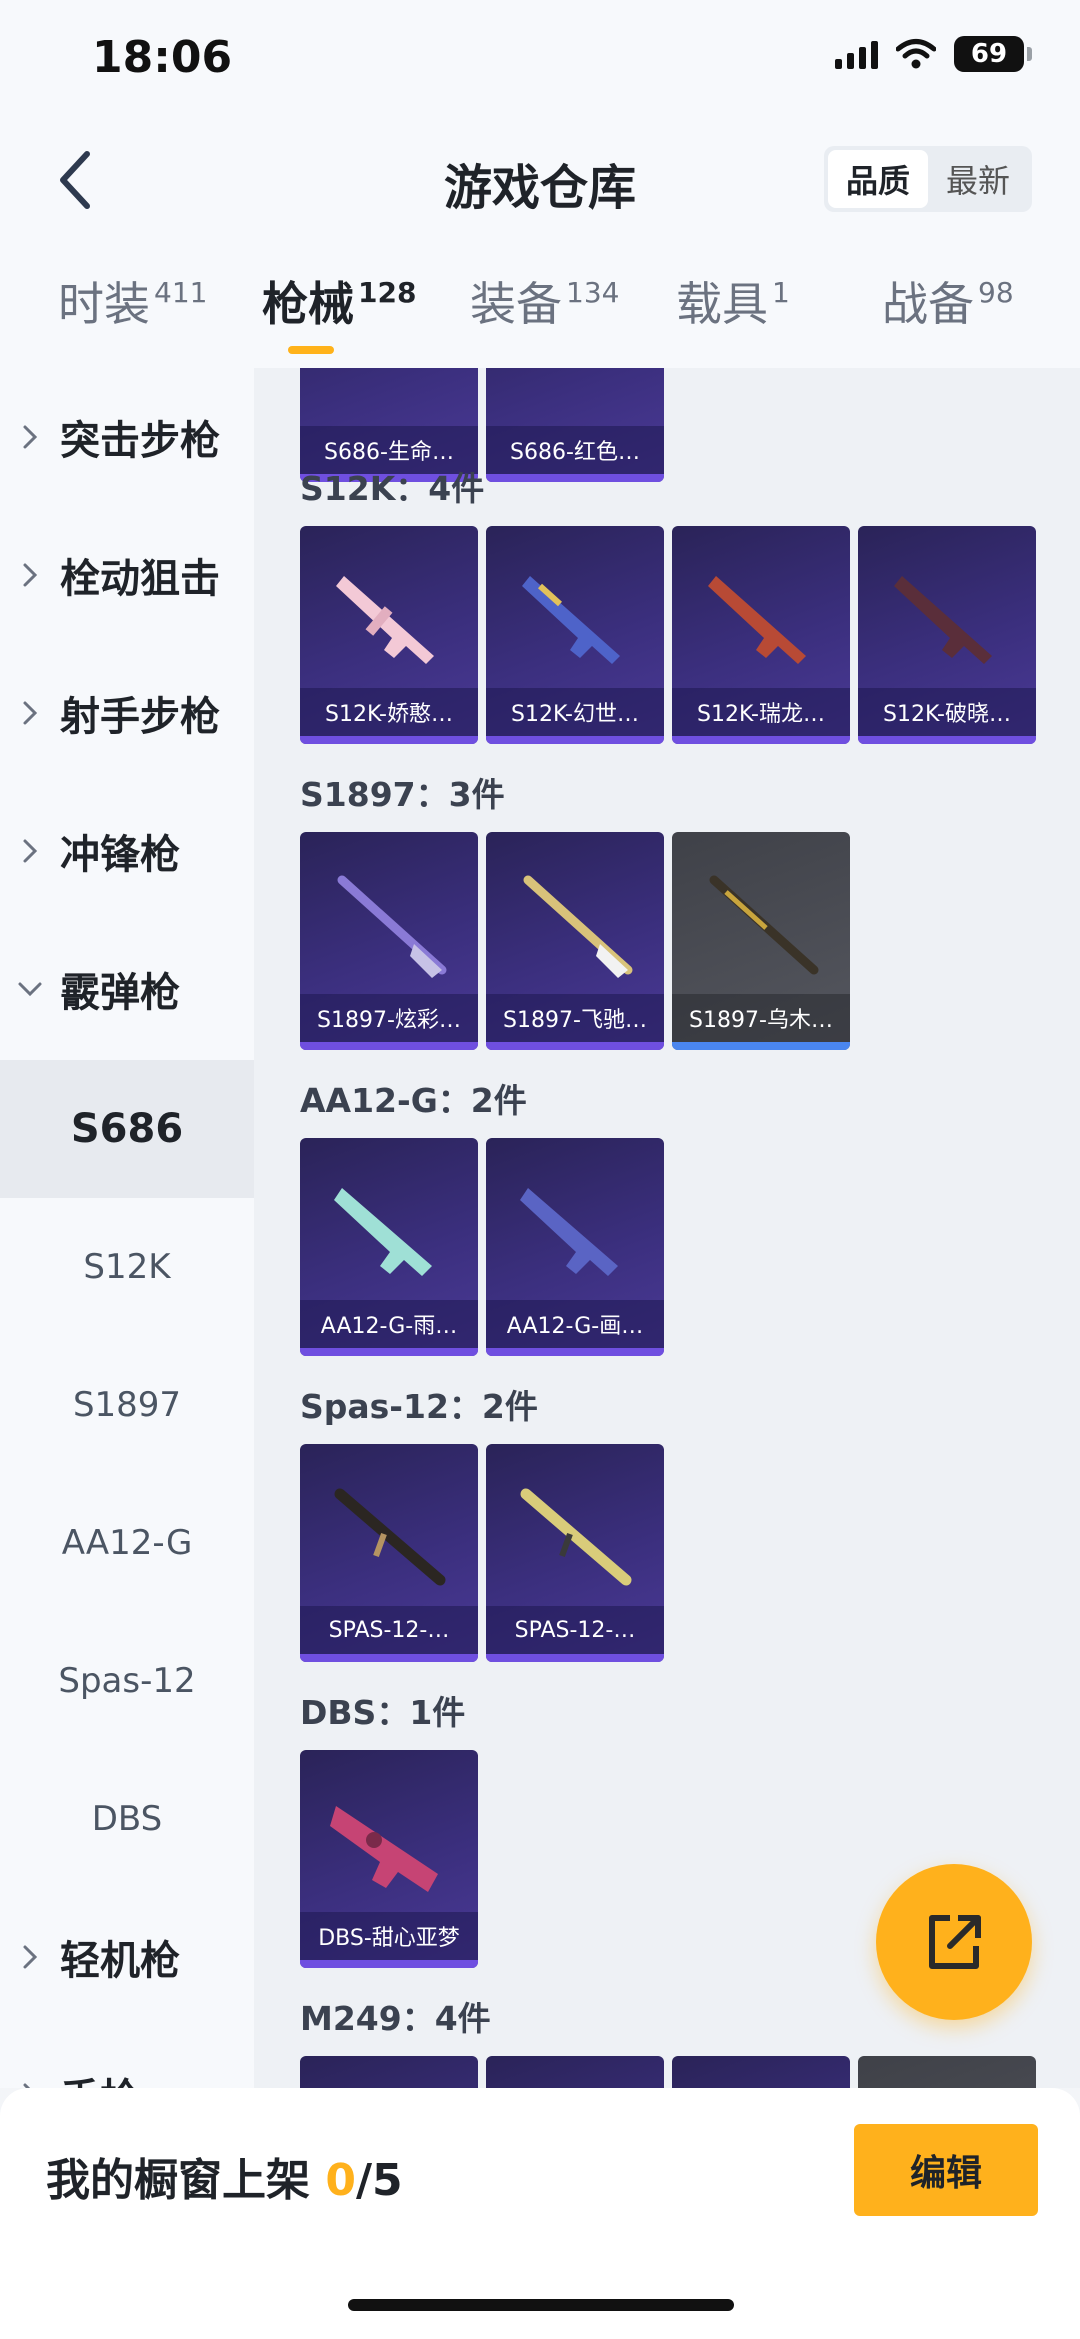  What do you see at coordinates (181, 292) in the screenshot?
I see `tab-count: 411` at bounding box center [181, 292].